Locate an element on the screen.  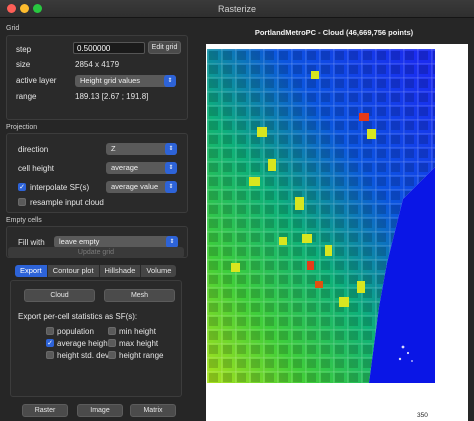
edit-grid-button: Edit grid is located at coordinates (164, 47).